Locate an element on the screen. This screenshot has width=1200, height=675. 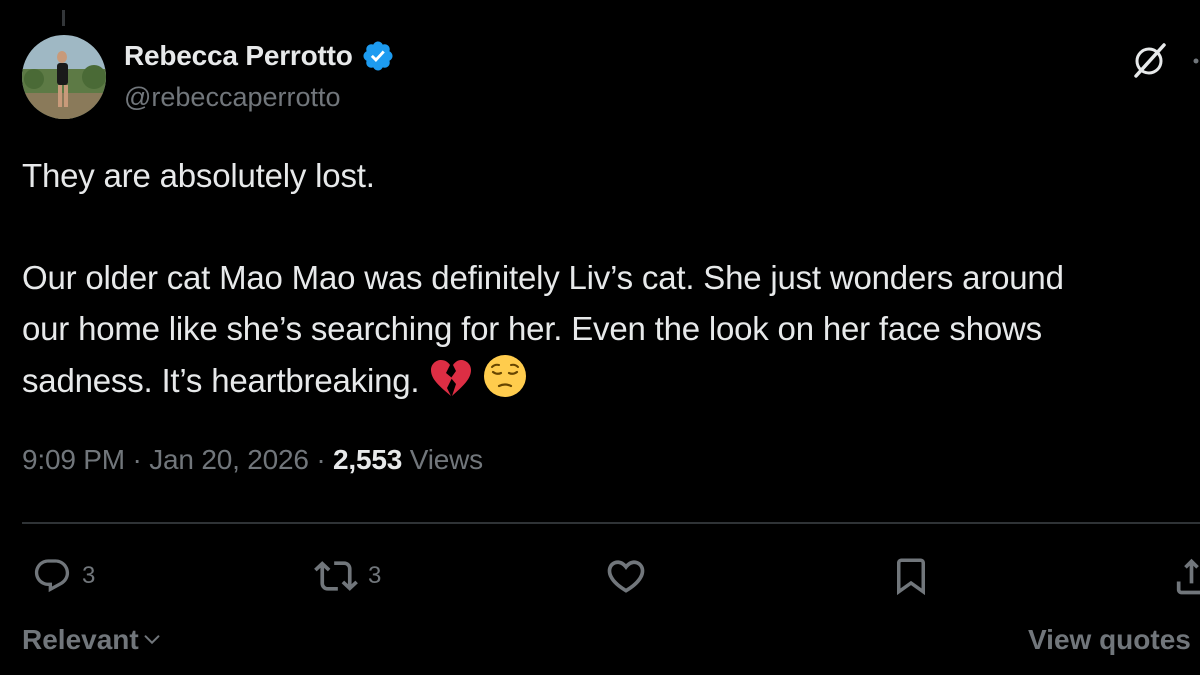
chevron-down-icon is located at coordinates (152, 640).